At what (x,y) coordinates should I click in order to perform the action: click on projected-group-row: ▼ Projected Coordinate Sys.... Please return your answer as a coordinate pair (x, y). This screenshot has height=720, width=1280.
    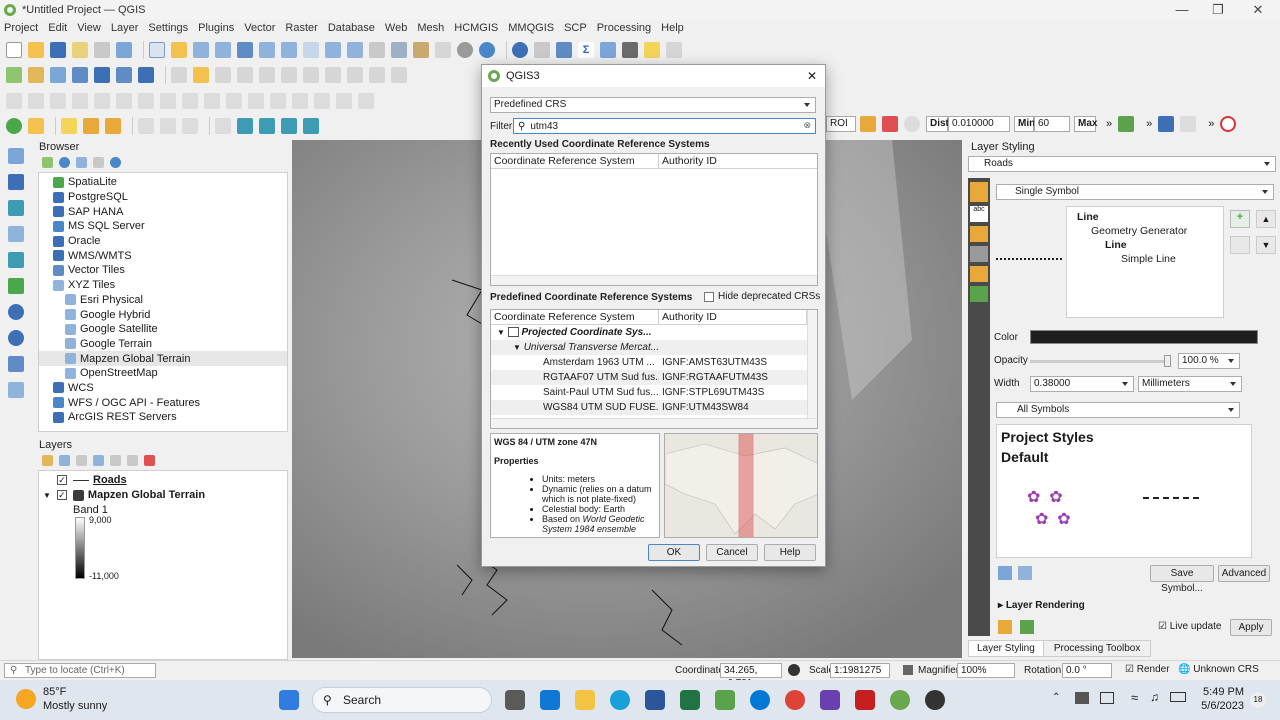
    Looking at the image, I should click on (654, 332).